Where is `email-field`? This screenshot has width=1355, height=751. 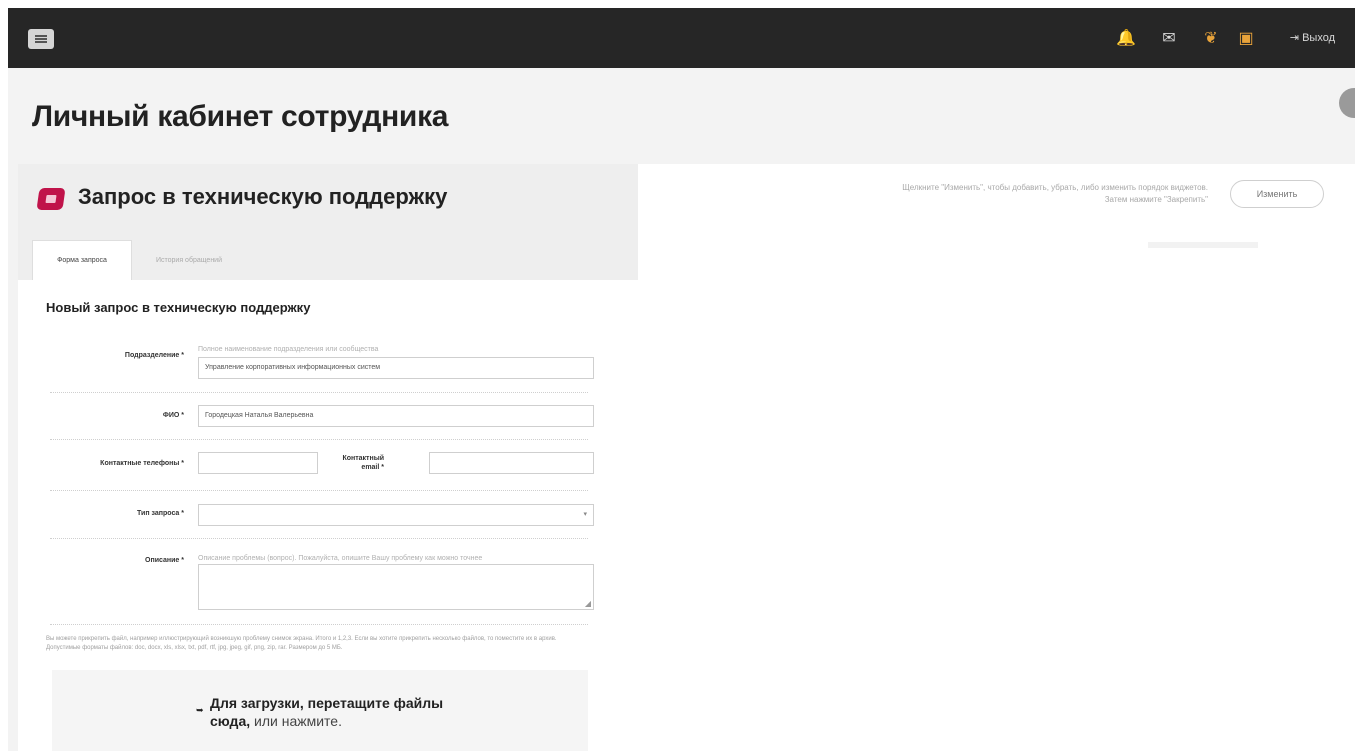 email-field is located at coordinates (511, 463).